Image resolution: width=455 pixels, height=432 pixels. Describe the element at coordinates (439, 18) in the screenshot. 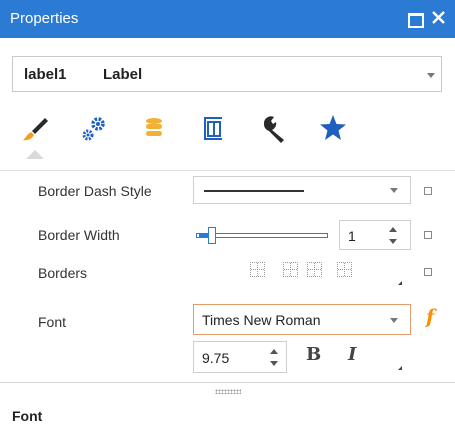

I see `close-icon` at that location.